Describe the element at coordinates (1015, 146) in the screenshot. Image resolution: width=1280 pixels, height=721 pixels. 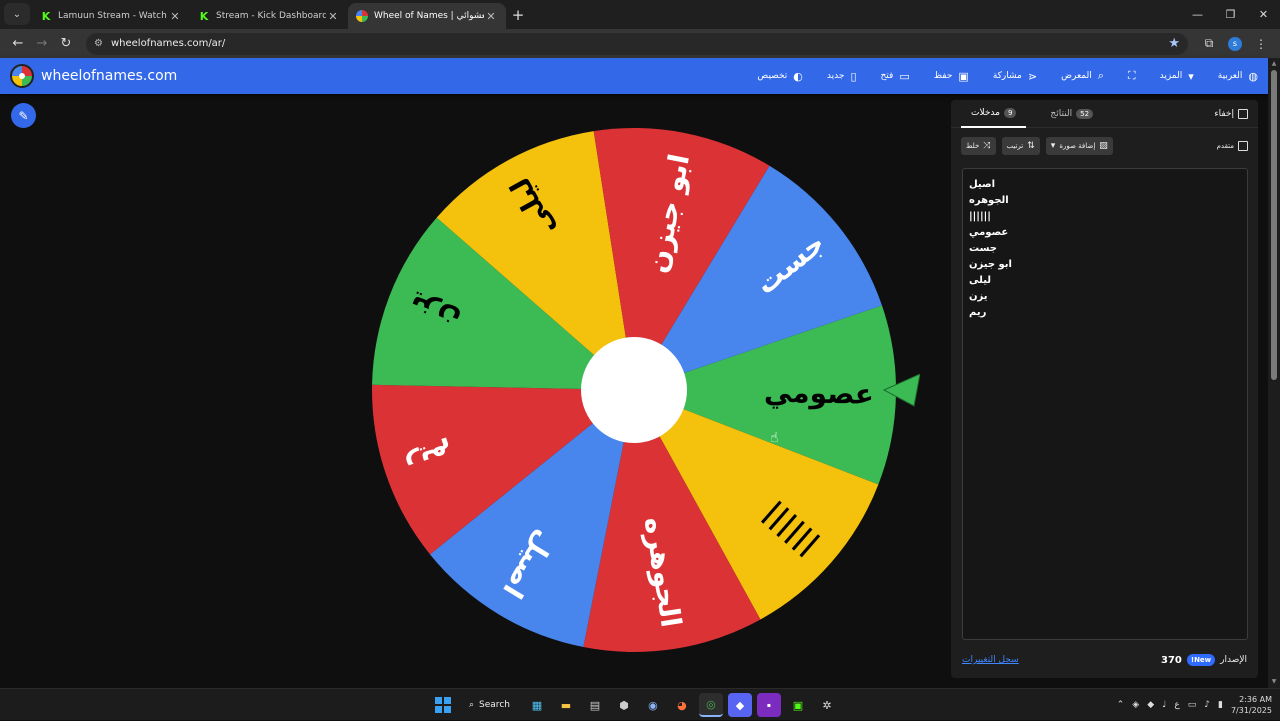
I see `sort-label: ترتيب` at that location.